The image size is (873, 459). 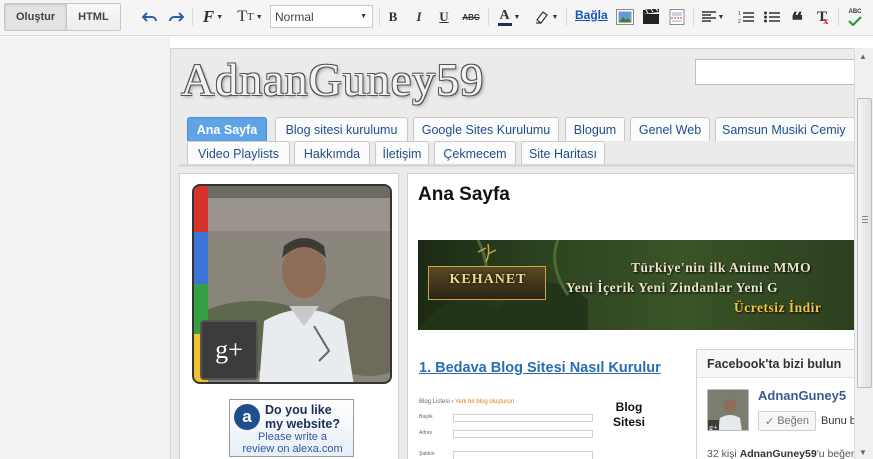 What do you see at coordinates (546, 17) in the screenshot?
I see `highlight-icon: ▼` at bounding box center [546, 17].